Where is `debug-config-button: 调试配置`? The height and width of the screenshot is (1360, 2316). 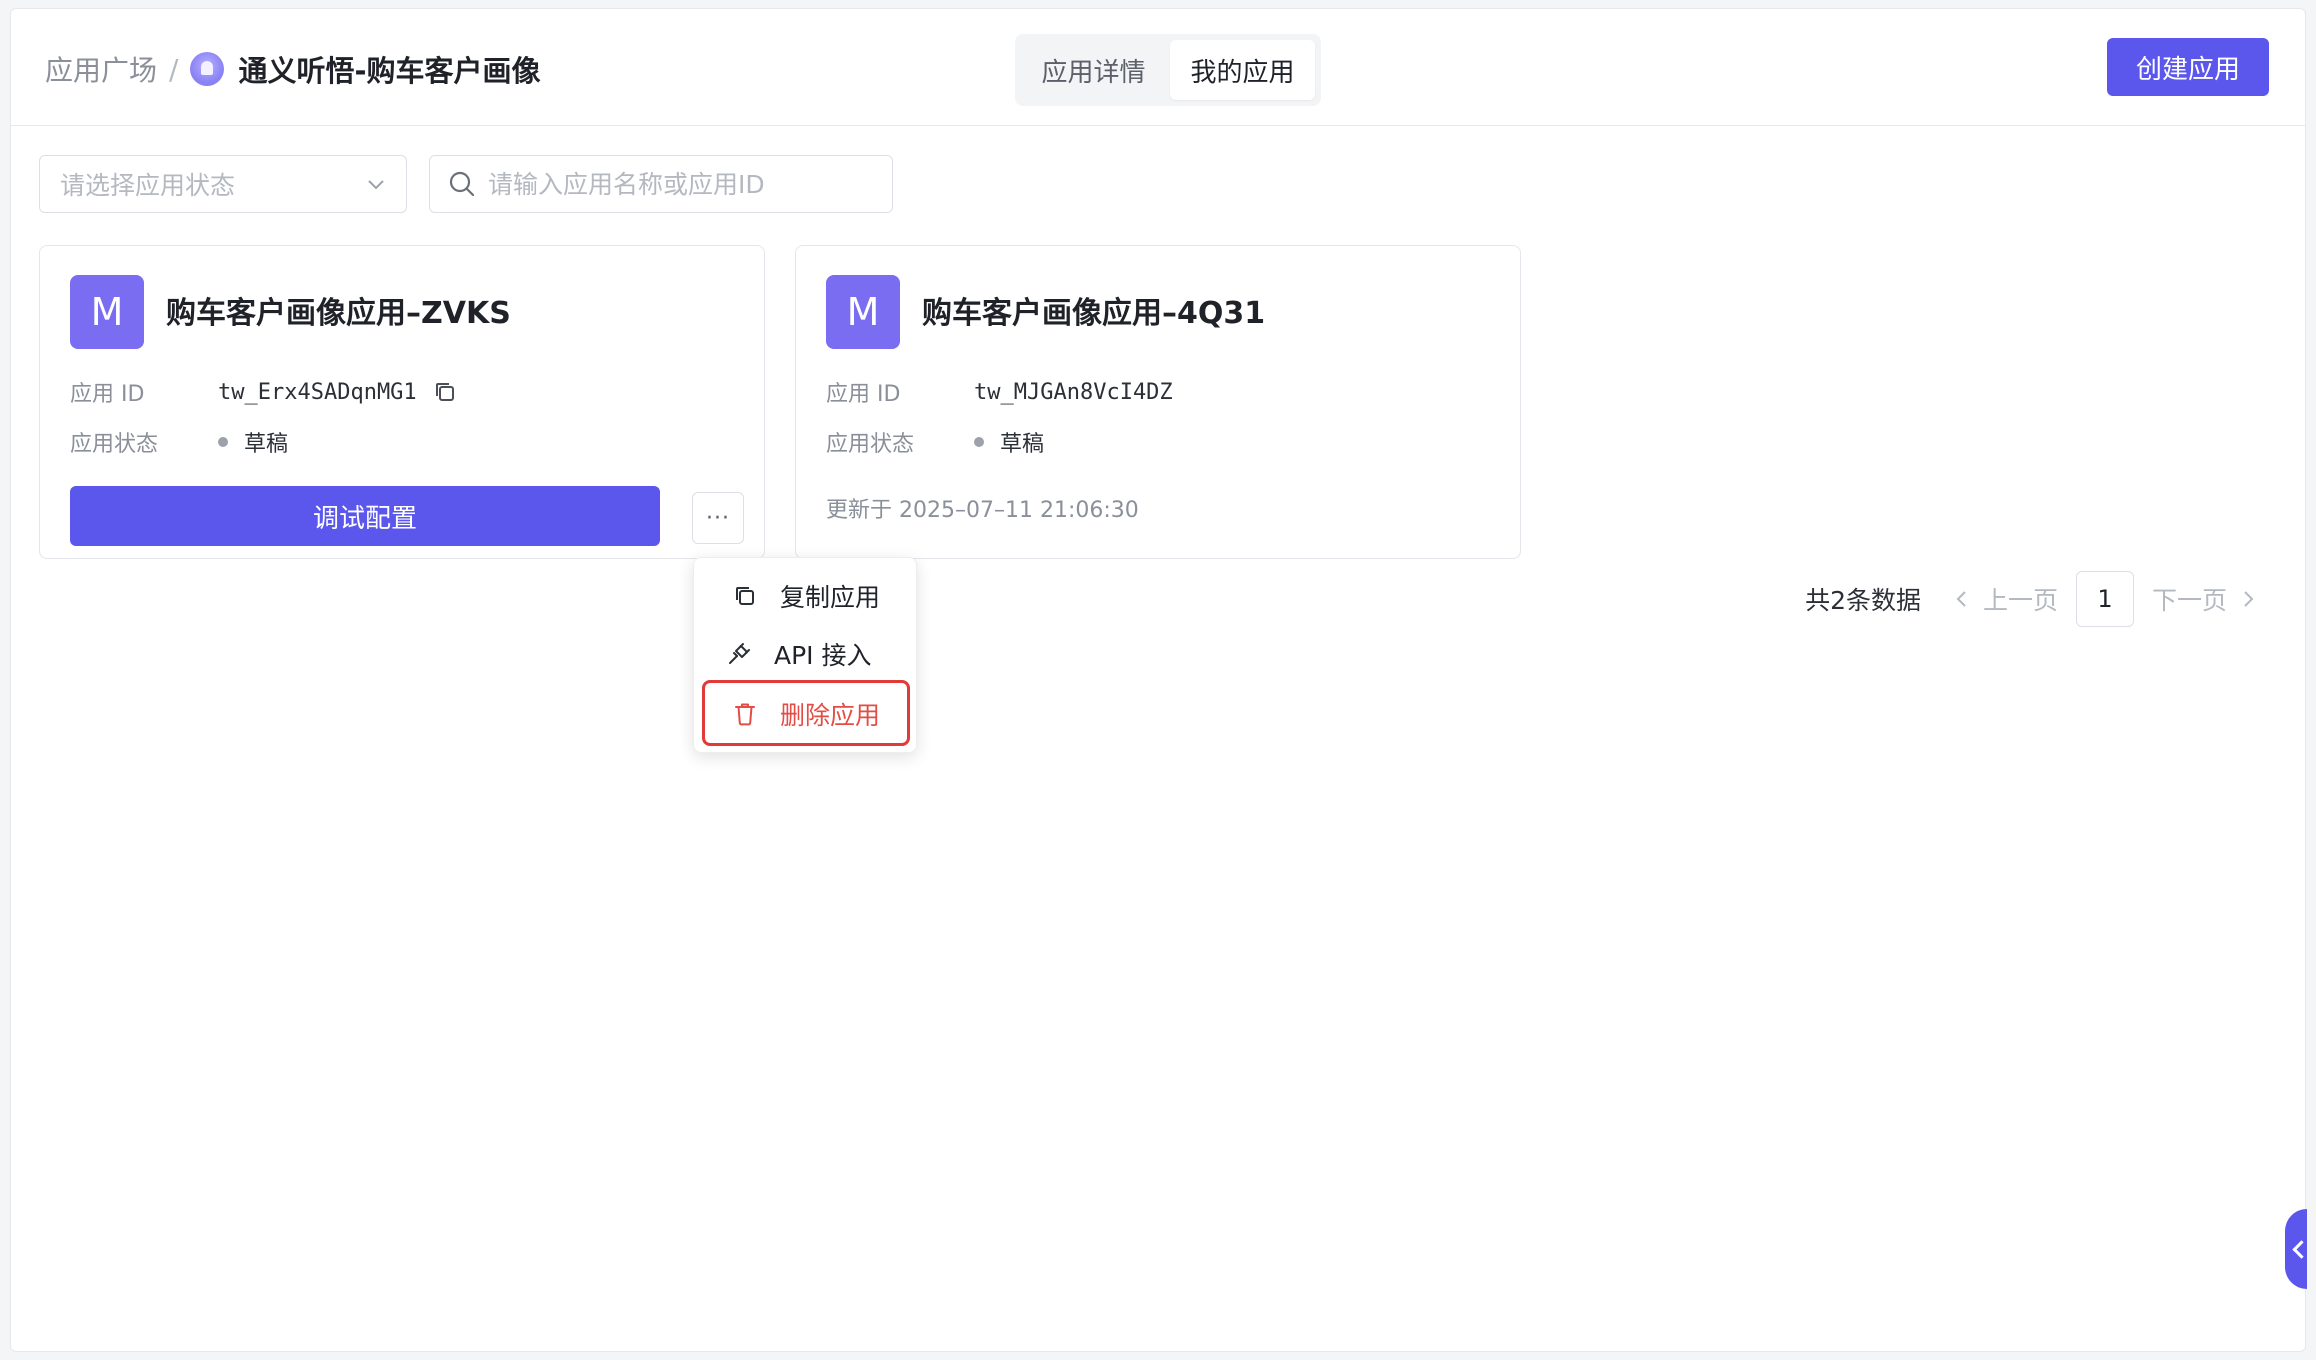
debug-config-button: 调试配置 is located at coordinates (365, 516).